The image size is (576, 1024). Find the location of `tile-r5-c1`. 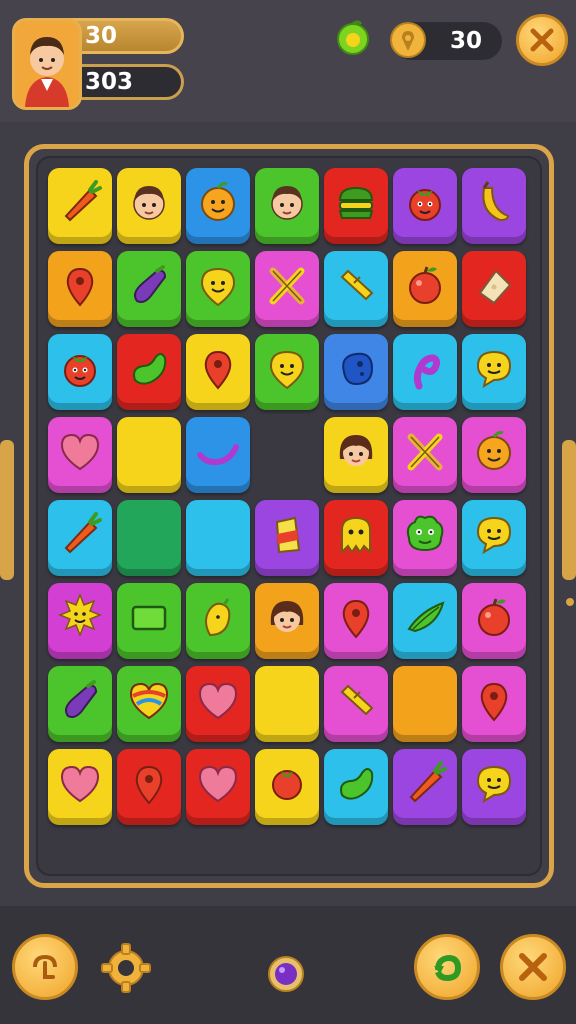

tile-r5-c1 is located at coordinates (149, 621).